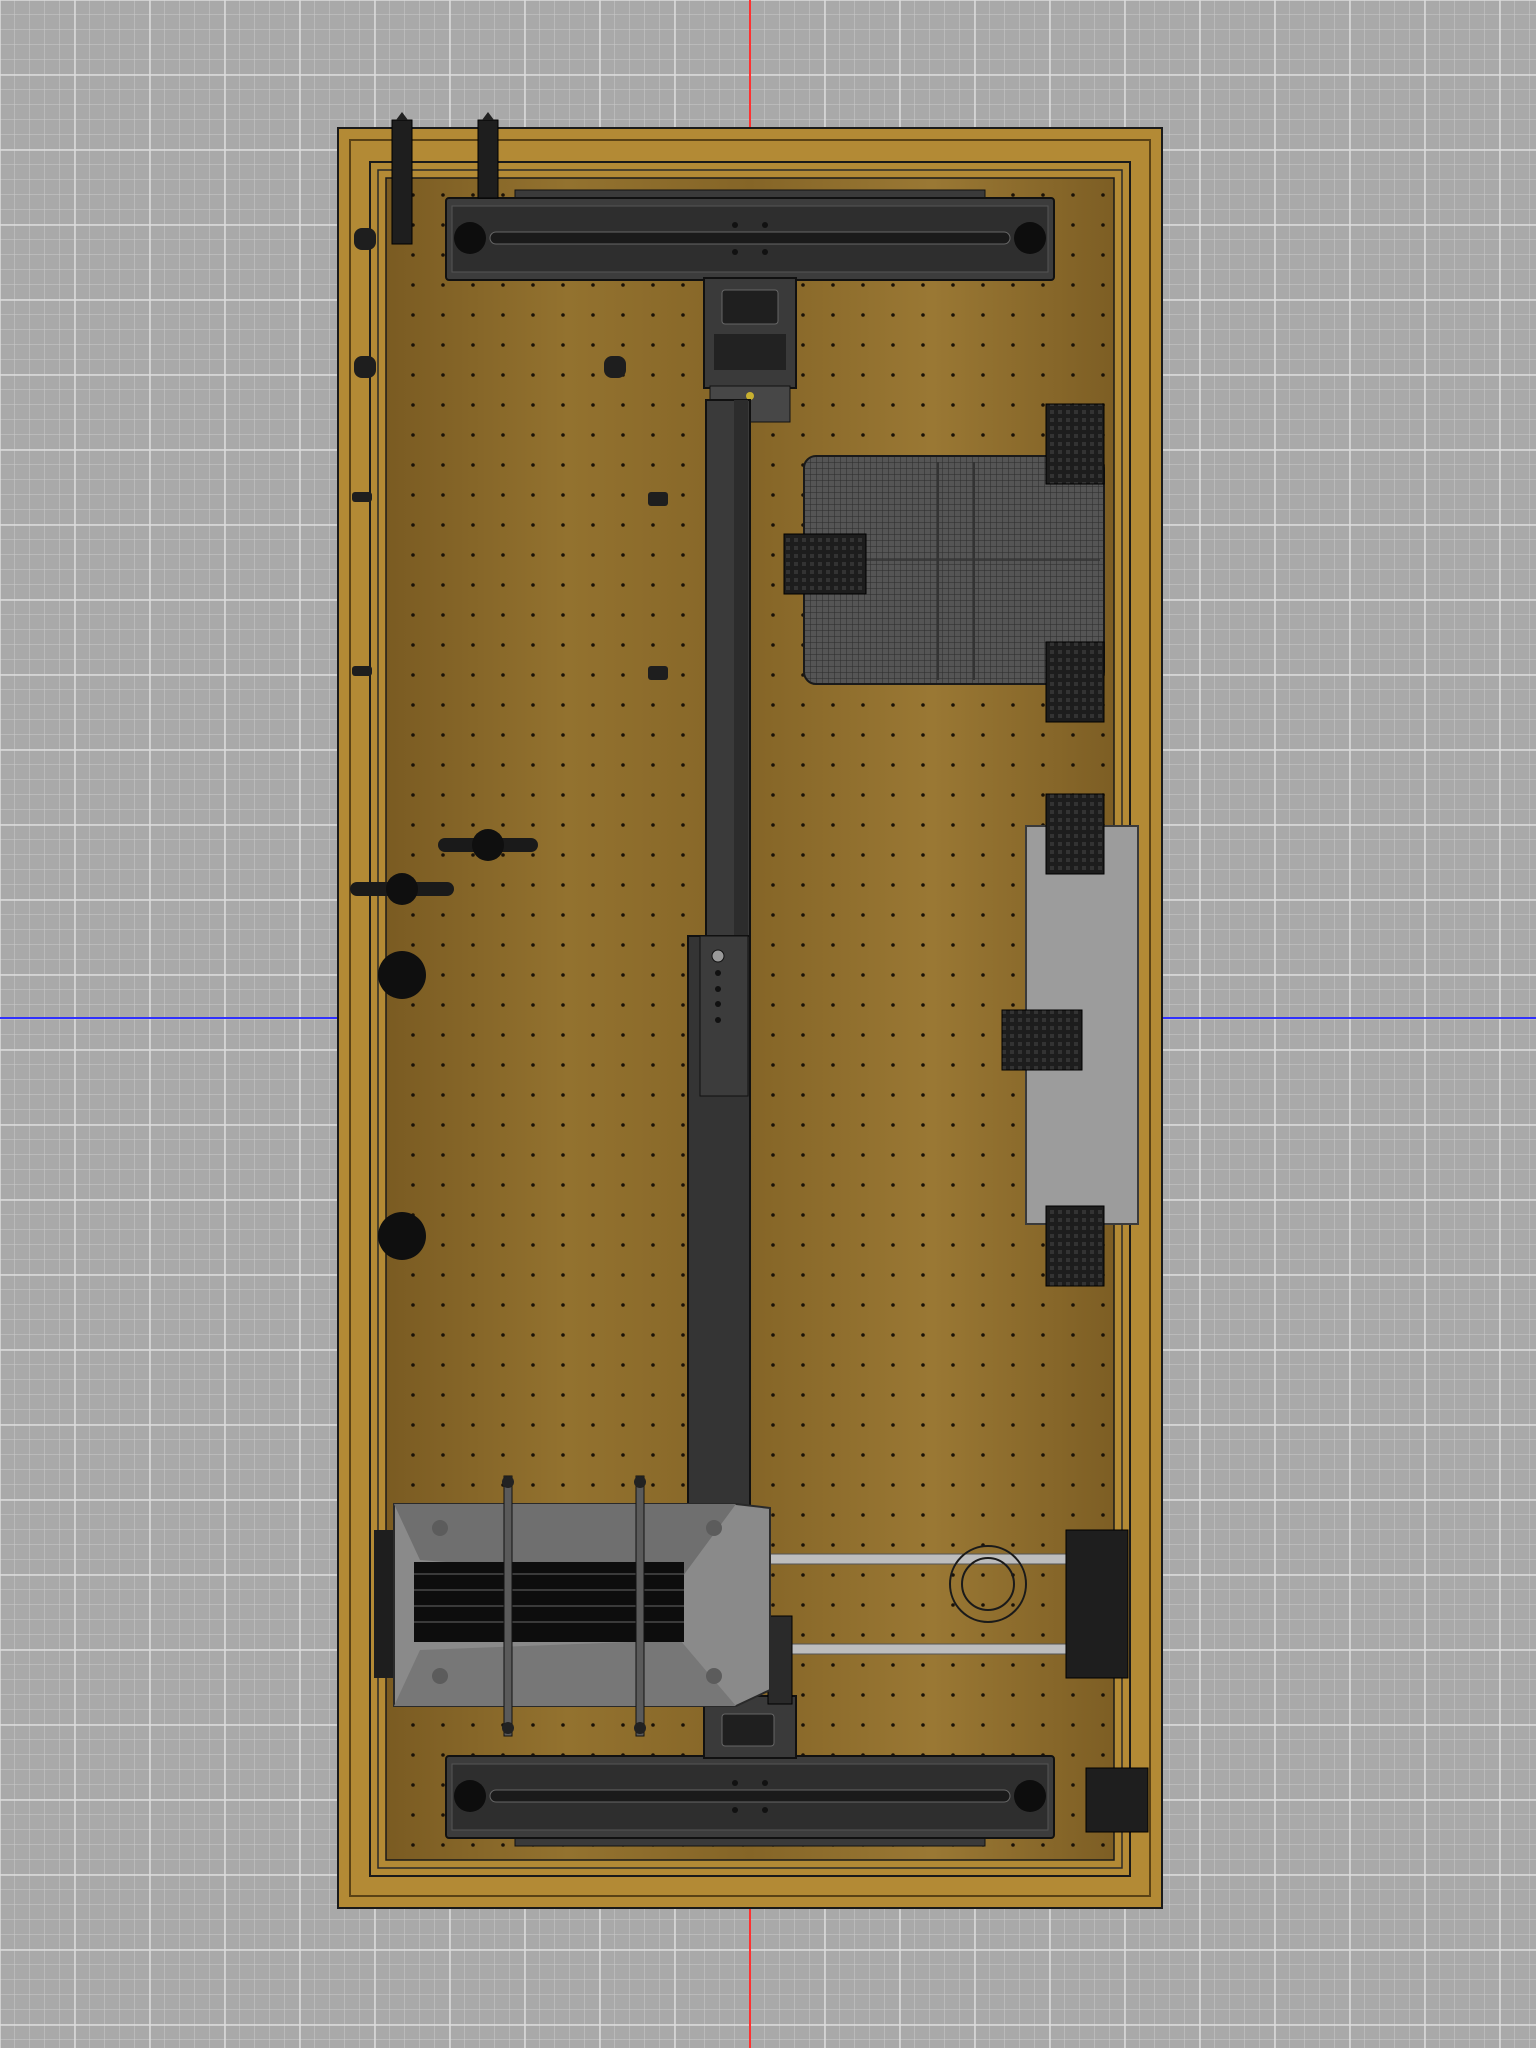 This screenshot has width=1536, height=2048. I want to click on bottom-gantry-rail, so click(750, 1801).